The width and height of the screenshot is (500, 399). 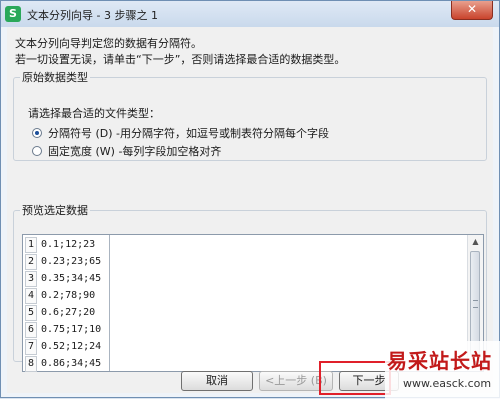 I want to click on original-data-type-legend: 原始数据类型, so click(x=55, y=77).